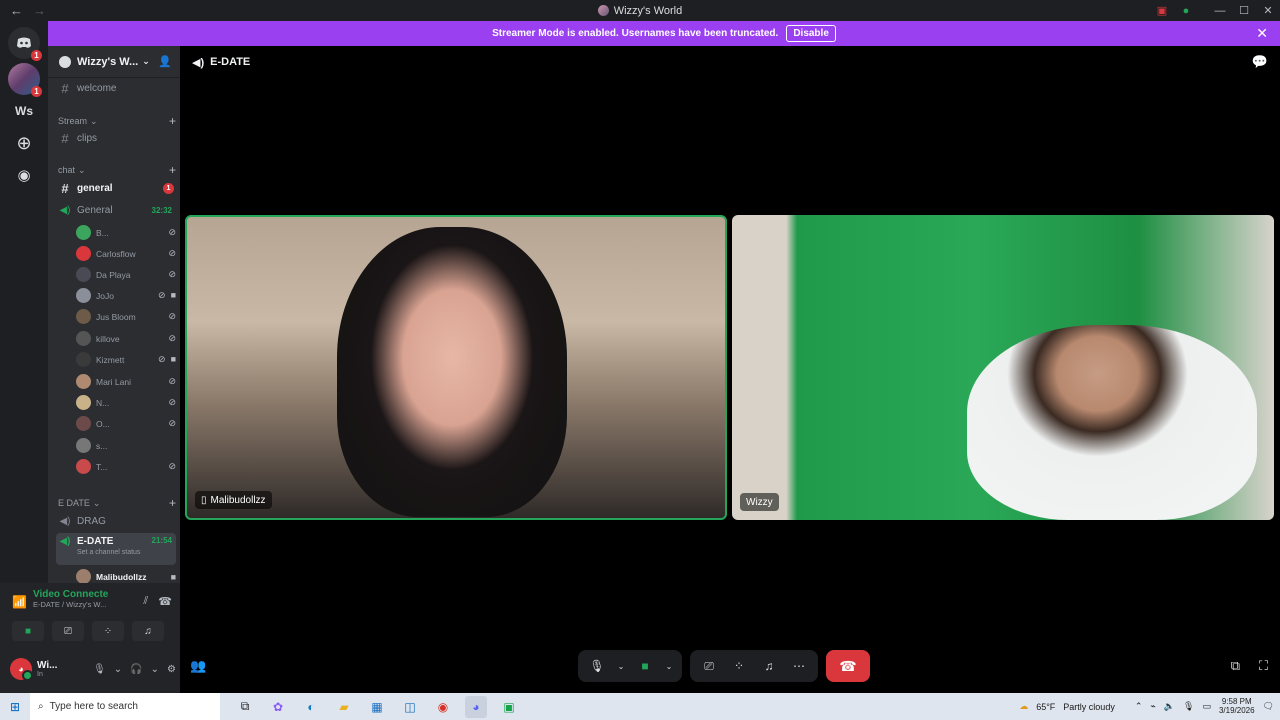 Image resolution: width=1280 pixels, height=720 pixels. I want to click on invite-people-icon: 👤, so click(165, 61).